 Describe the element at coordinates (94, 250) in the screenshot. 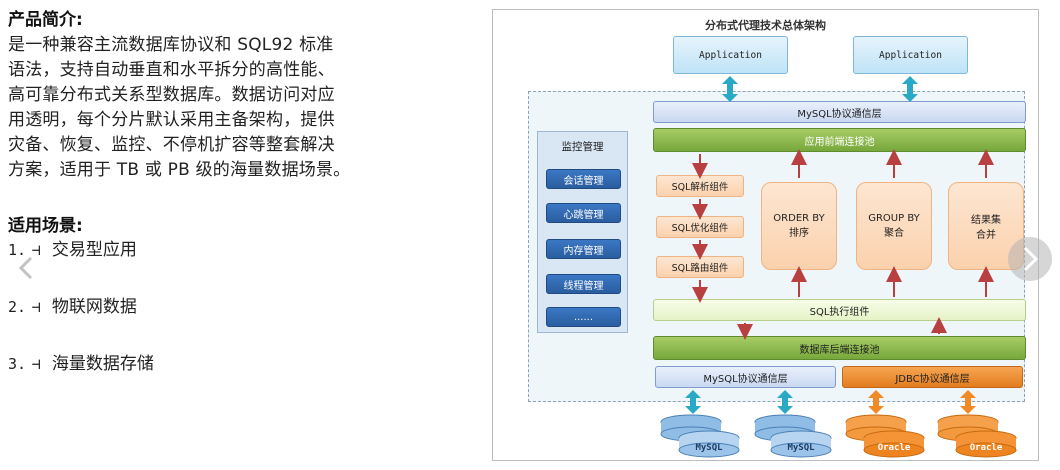

I see `scenario-label: 交易型应用` at that location.